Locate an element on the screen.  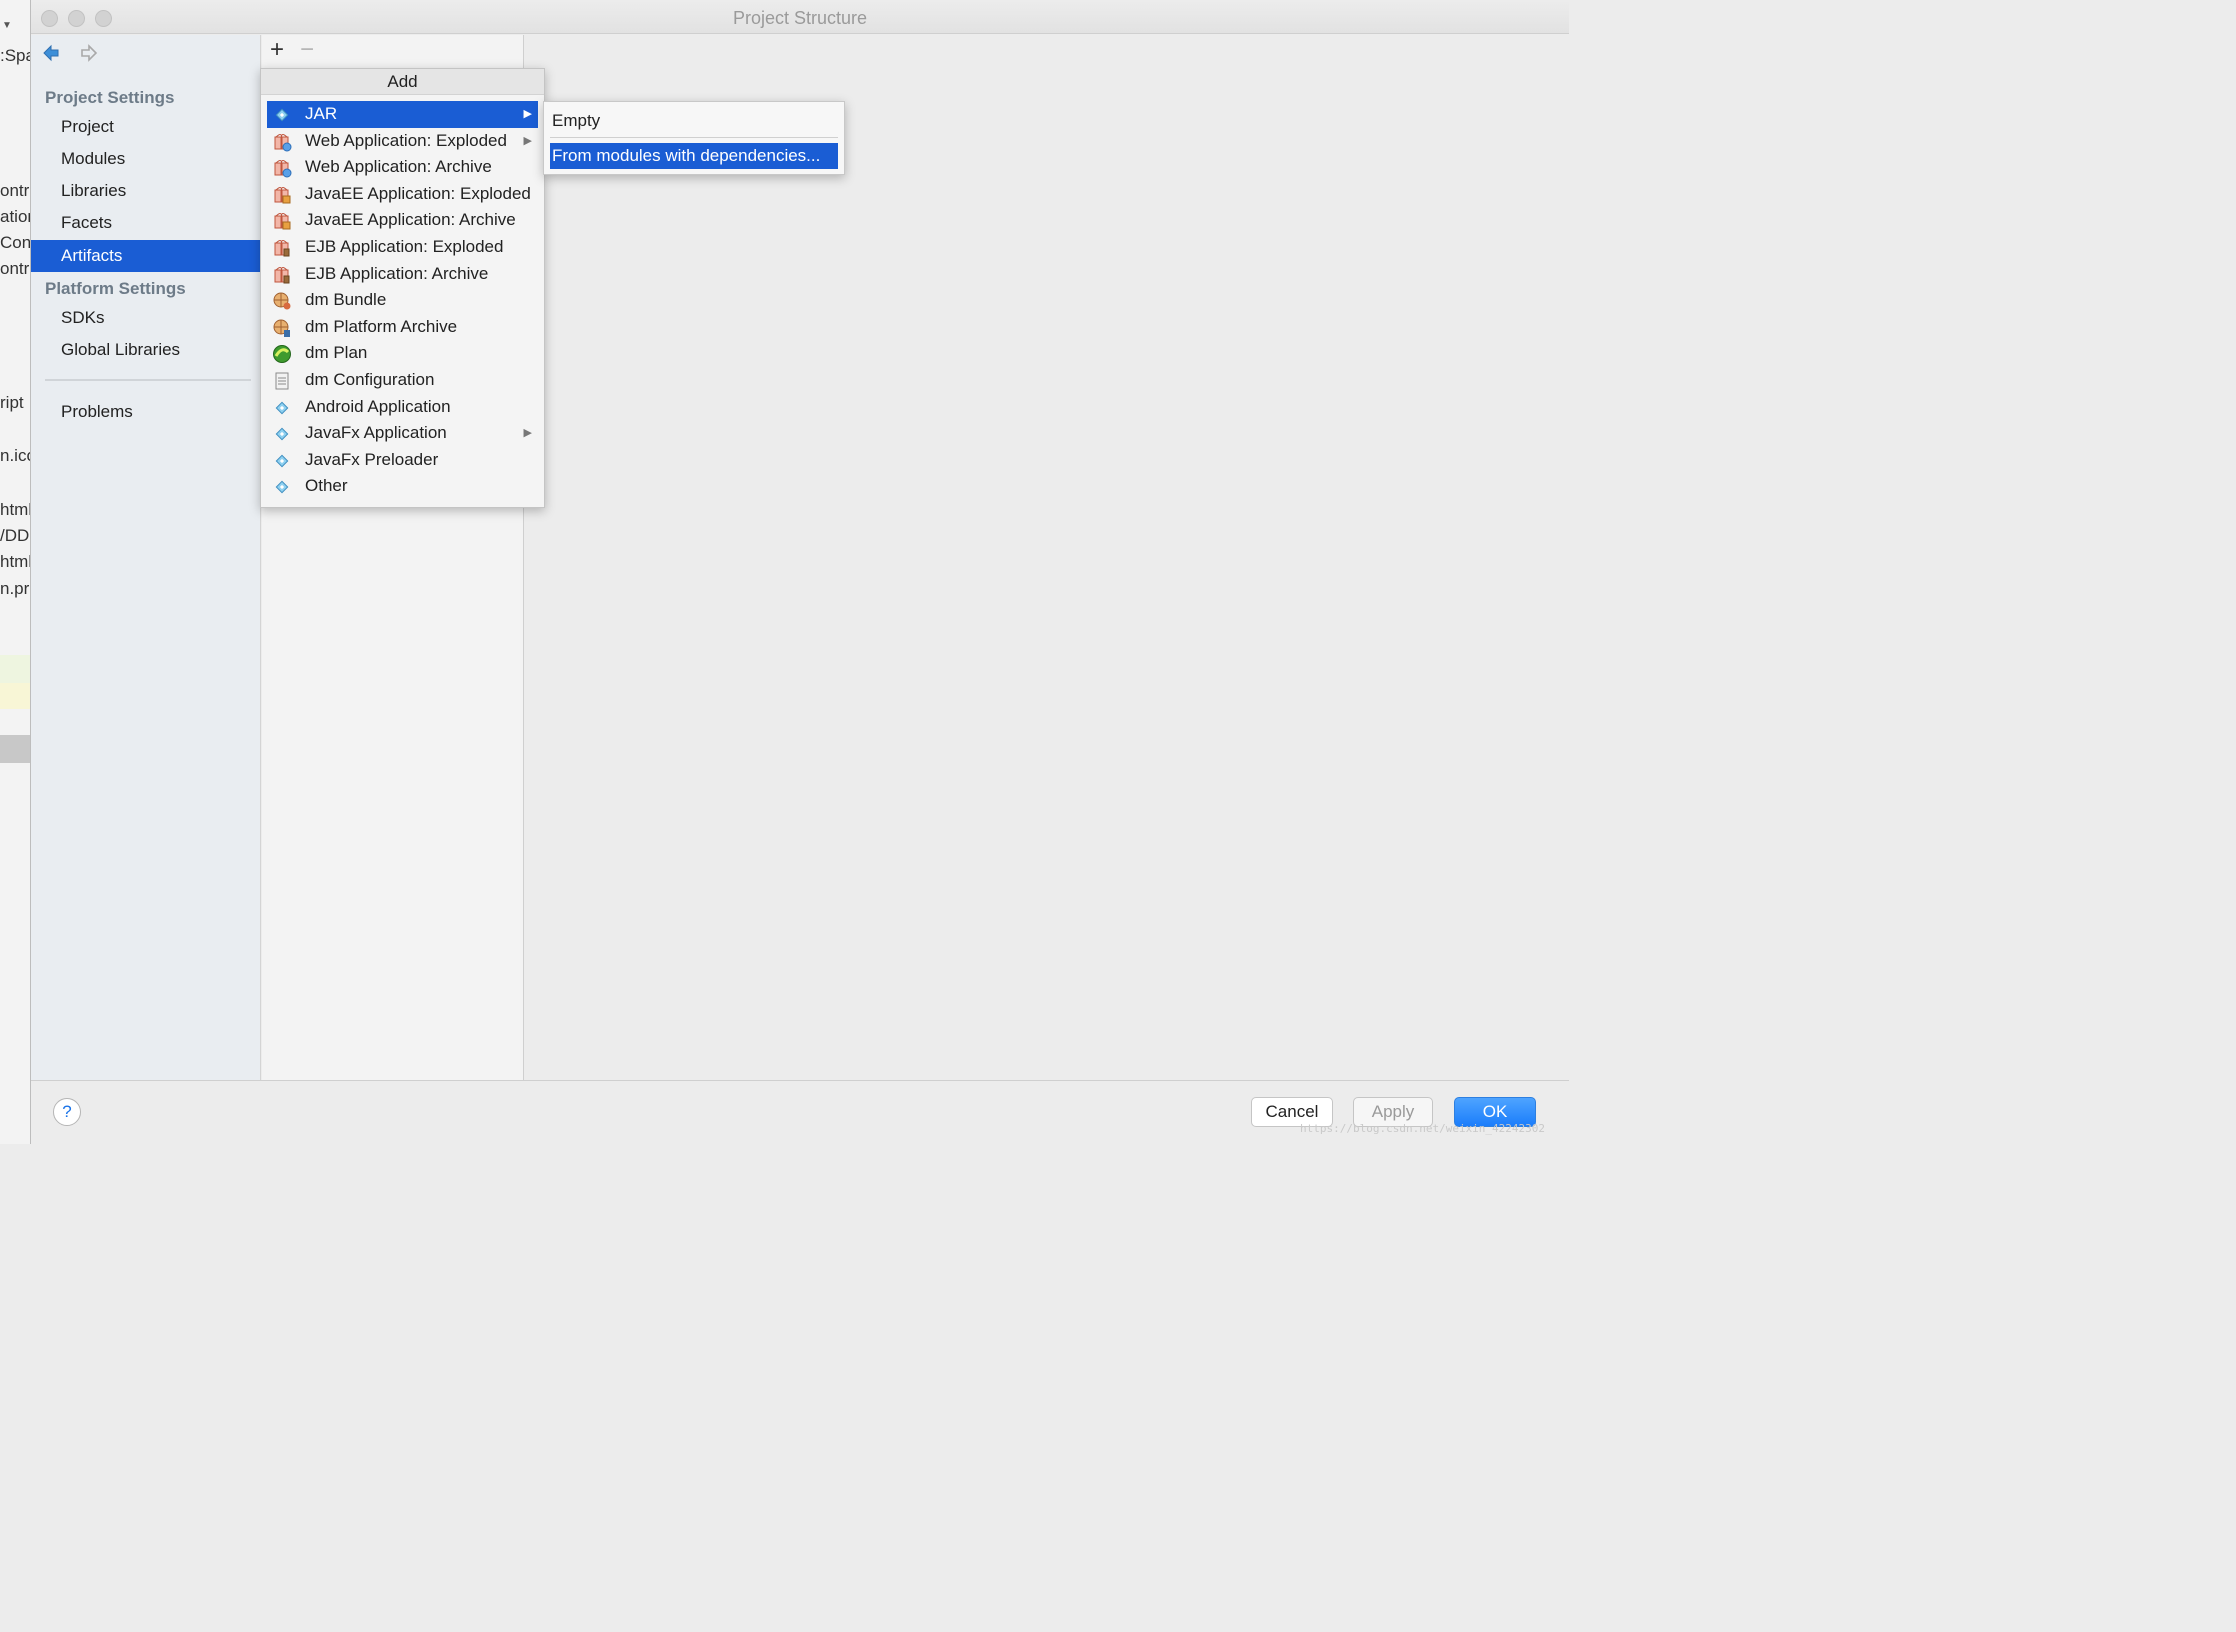
menu-item-label: JAR is located at coordinates (321, 113).